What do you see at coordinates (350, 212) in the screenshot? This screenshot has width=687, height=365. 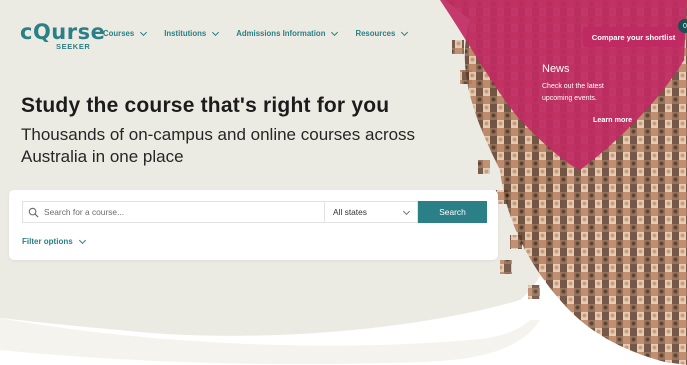 I see `state-select-value: All states` at bounding box center [350, 212].